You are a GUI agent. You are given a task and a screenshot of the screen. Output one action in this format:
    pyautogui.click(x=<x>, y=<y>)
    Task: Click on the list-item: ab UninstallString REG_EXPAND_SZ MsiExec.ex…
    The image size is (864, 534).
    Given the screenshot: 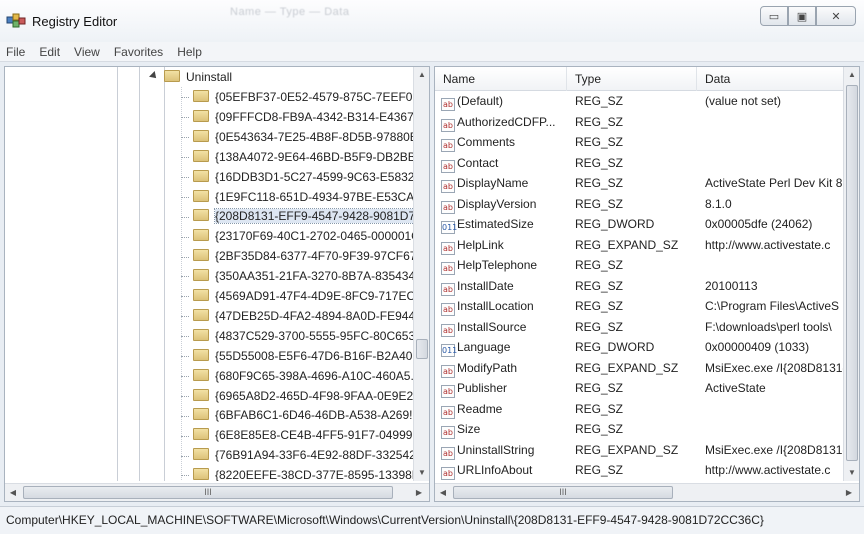 What is the action you would take?
    pyautogui.click(x=640, y=450)
    